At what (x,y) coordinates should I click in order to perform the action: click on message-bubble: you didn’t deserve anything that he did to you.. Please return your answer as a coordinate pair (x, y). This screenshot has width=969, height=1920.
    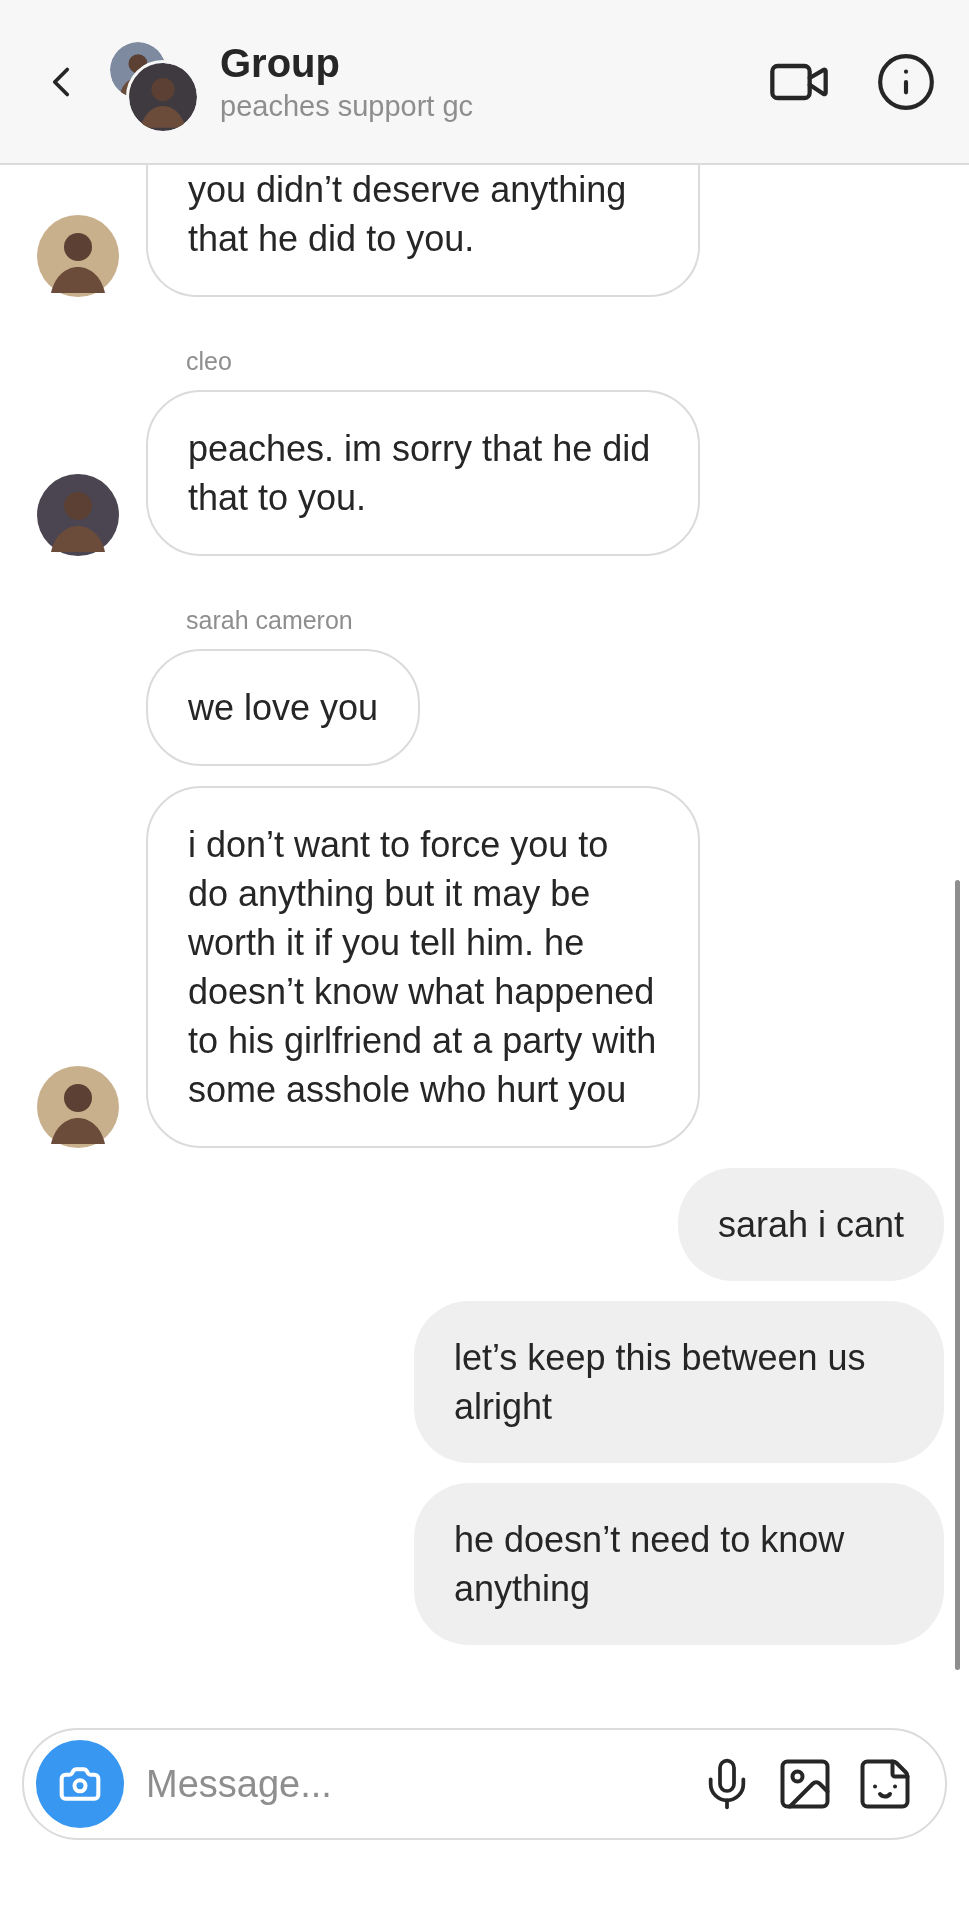
    Looking at the image, I should click on (423, 231).